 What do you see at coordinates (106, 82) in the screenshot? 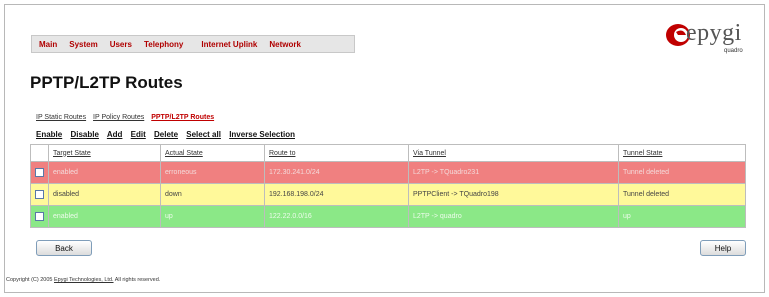
I see `page-title: PPTP/L2TP Routes` at bounding box center [106, 82].